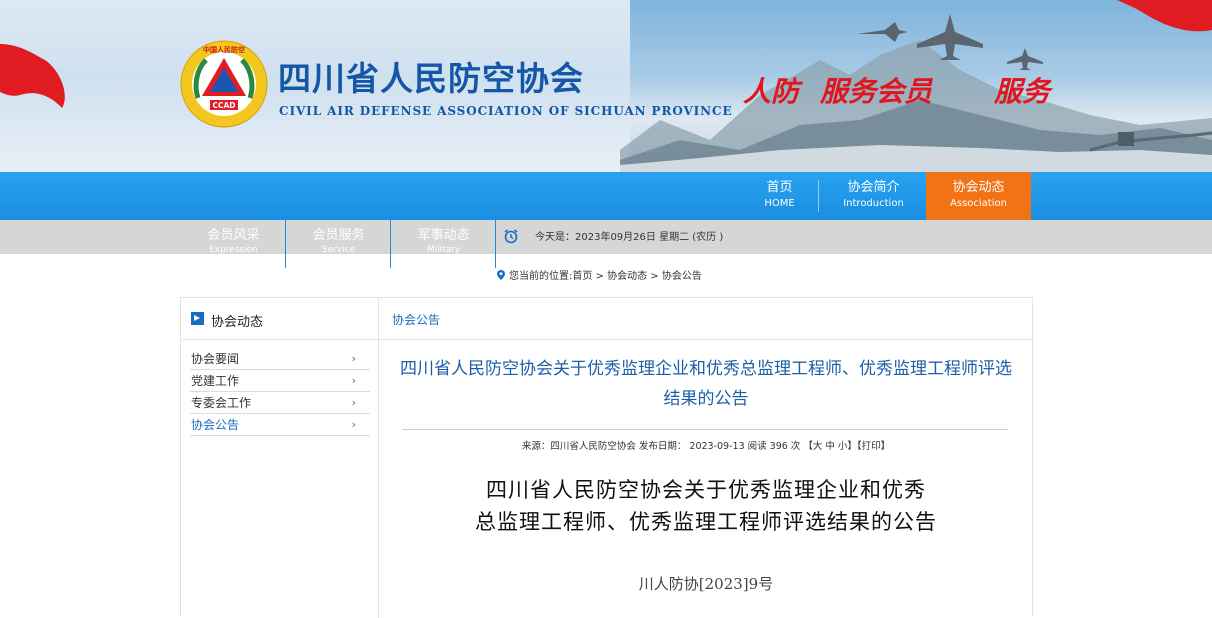 The image size is (1212, 618). I want to click on sidebar-item-label: 协会要闻, so click(215, 359).